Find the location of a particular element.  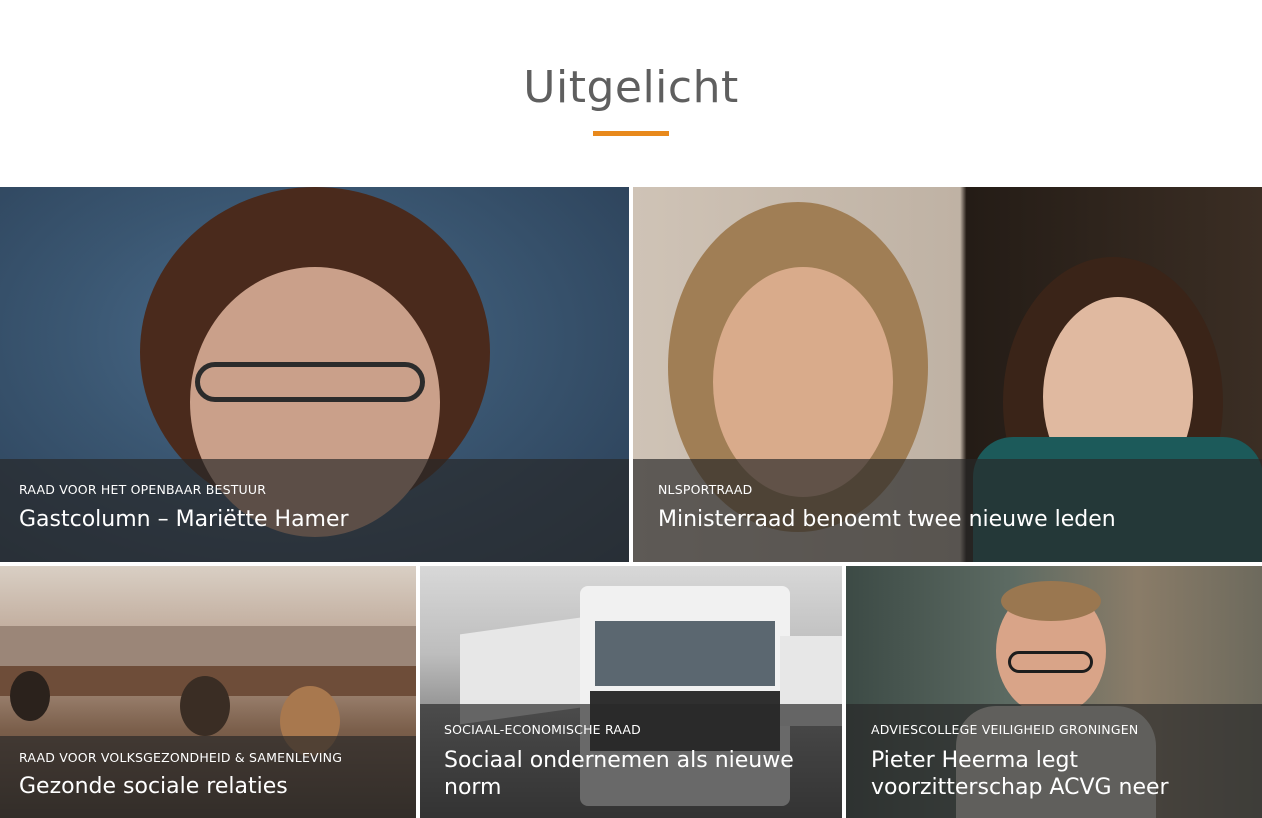

card-category: ADVIESCOLLEGE VEILIGHEID GRONINGEN is located at coordinates (1005, 729).